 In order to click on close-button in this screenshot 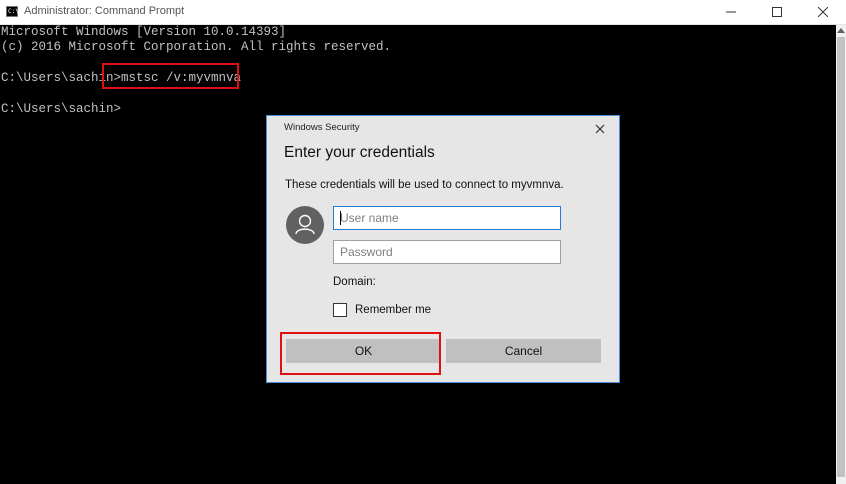, I will do `click(823, 12)`.